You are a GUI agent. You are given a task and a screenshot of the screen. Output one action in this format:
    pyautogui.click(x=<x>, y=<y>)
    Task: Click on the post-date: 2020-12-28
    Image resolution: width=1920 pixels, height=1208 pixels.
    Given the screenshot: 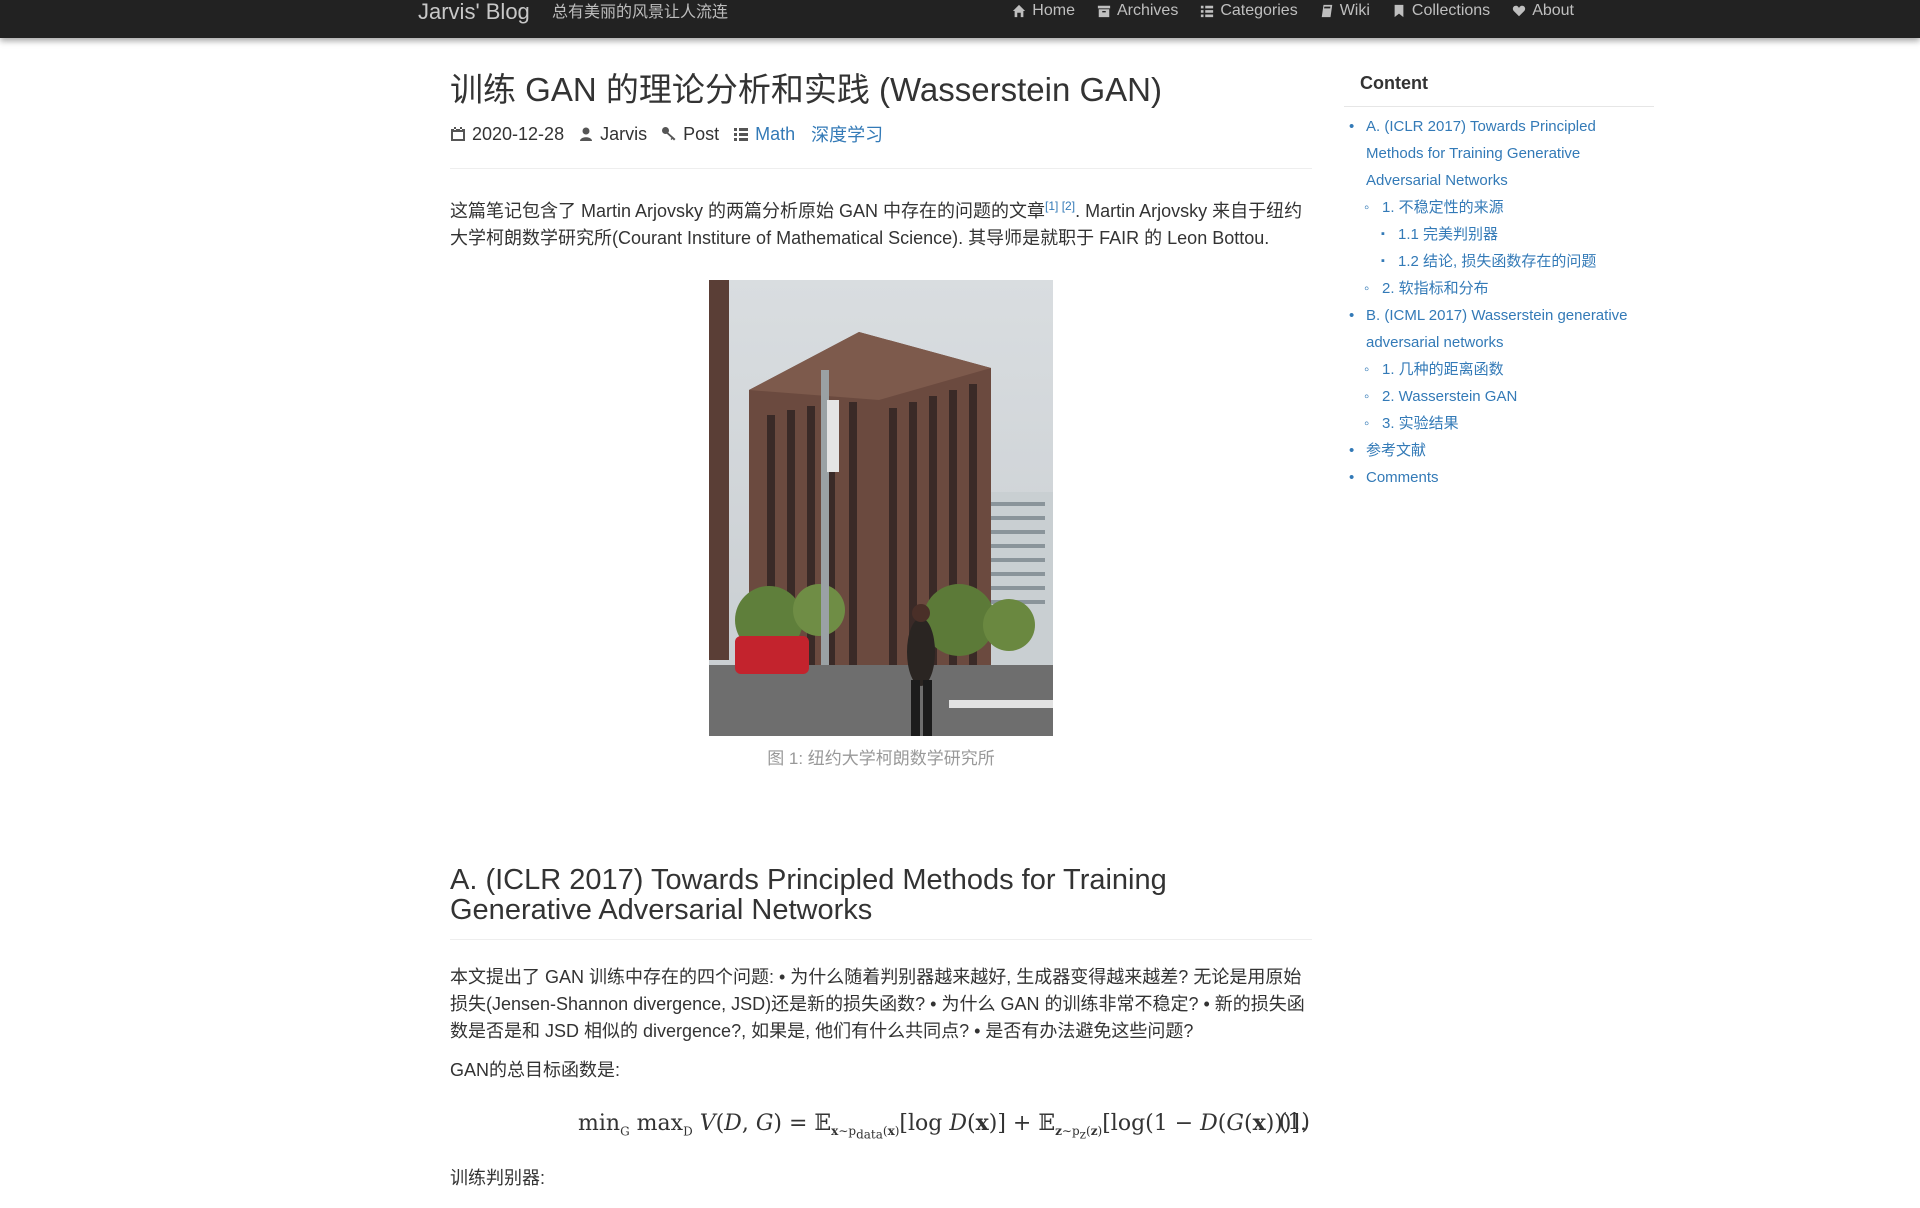 What is the action you would take?
    pyautogui.click(x=507, y=134)
    